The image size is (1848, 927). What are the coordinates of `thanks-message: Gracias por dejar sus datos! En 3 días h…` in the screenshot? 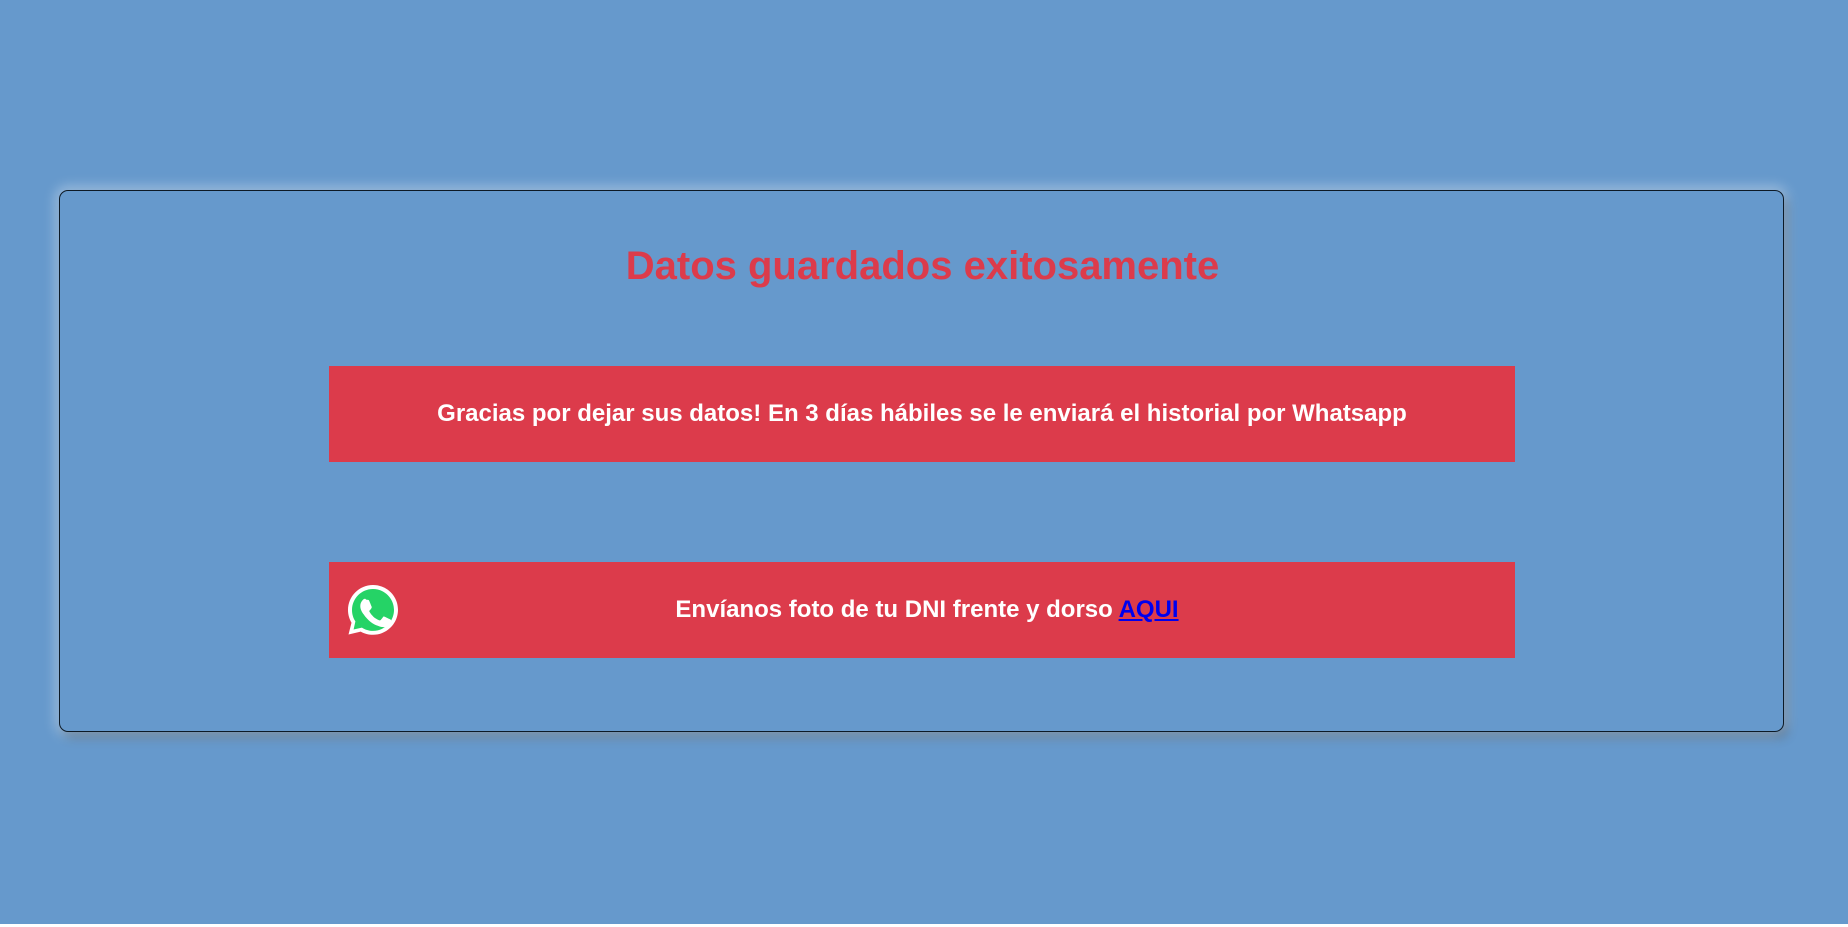 It's located at (922, 413).